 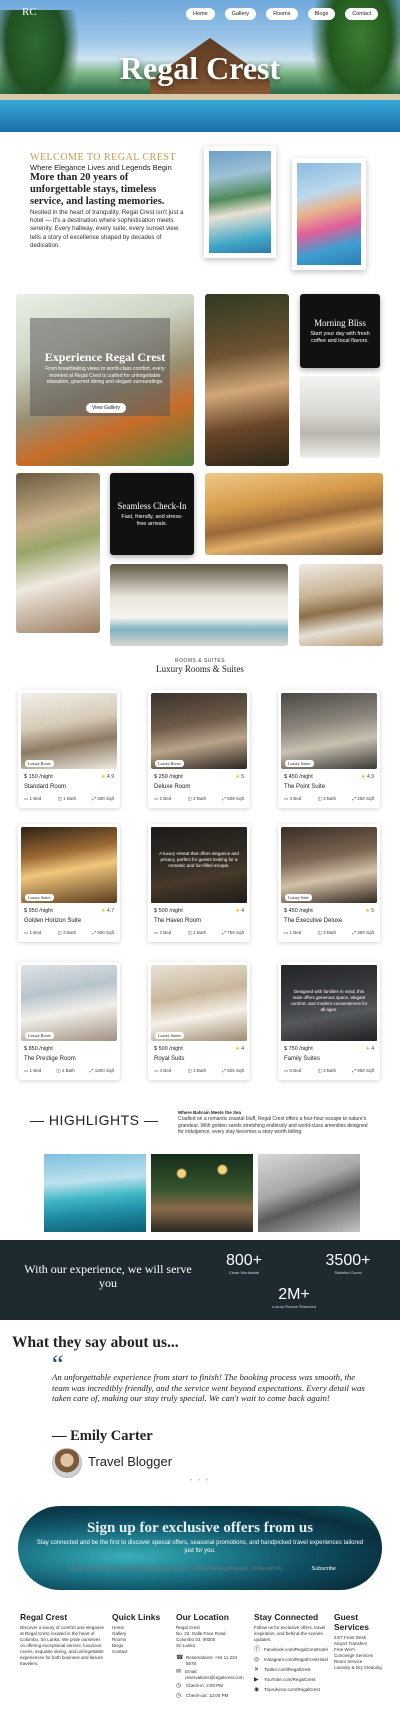 I want to click on social-tripadvisor: ◉ TripAdvisor.com/RegalCrest, so click(x=292, y=1690).